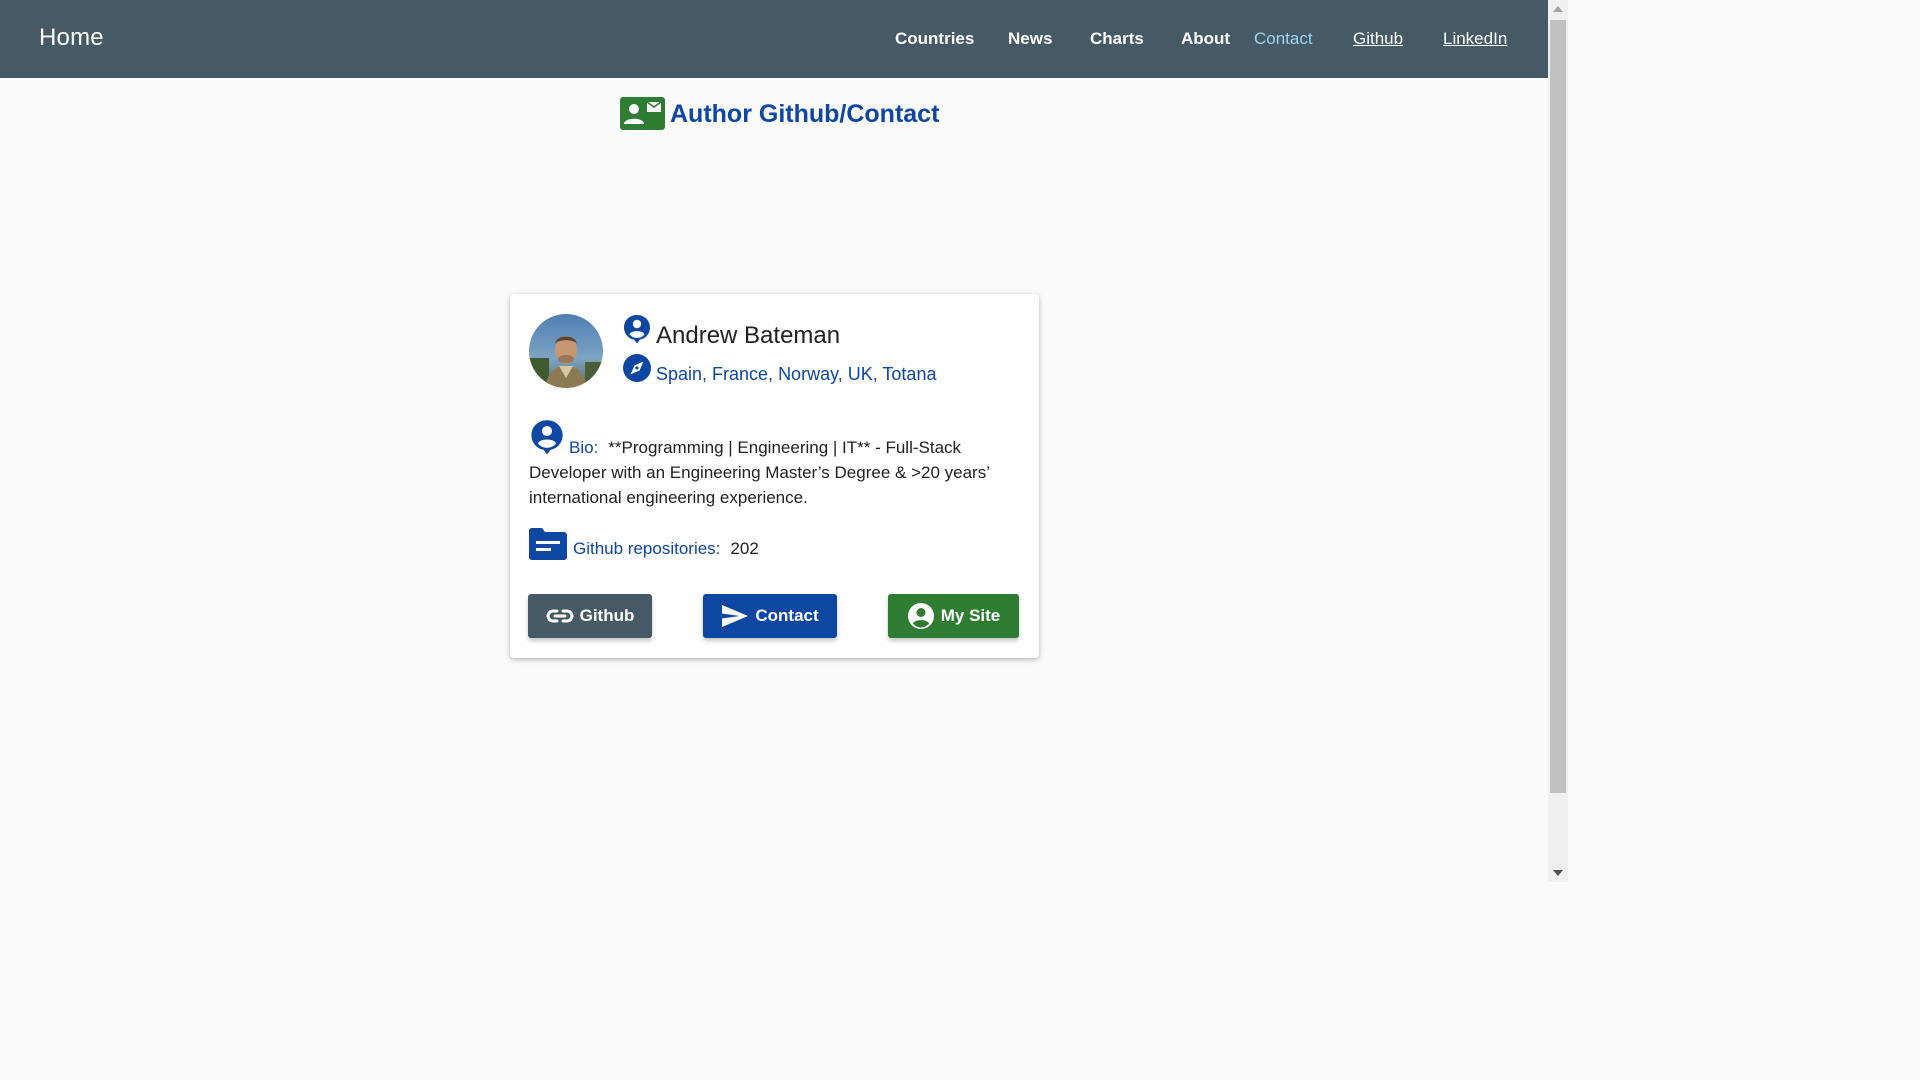  Describe the element at coordinates (1378, 39) in the screenshot. I see `nav-link-github: Github` at that location.